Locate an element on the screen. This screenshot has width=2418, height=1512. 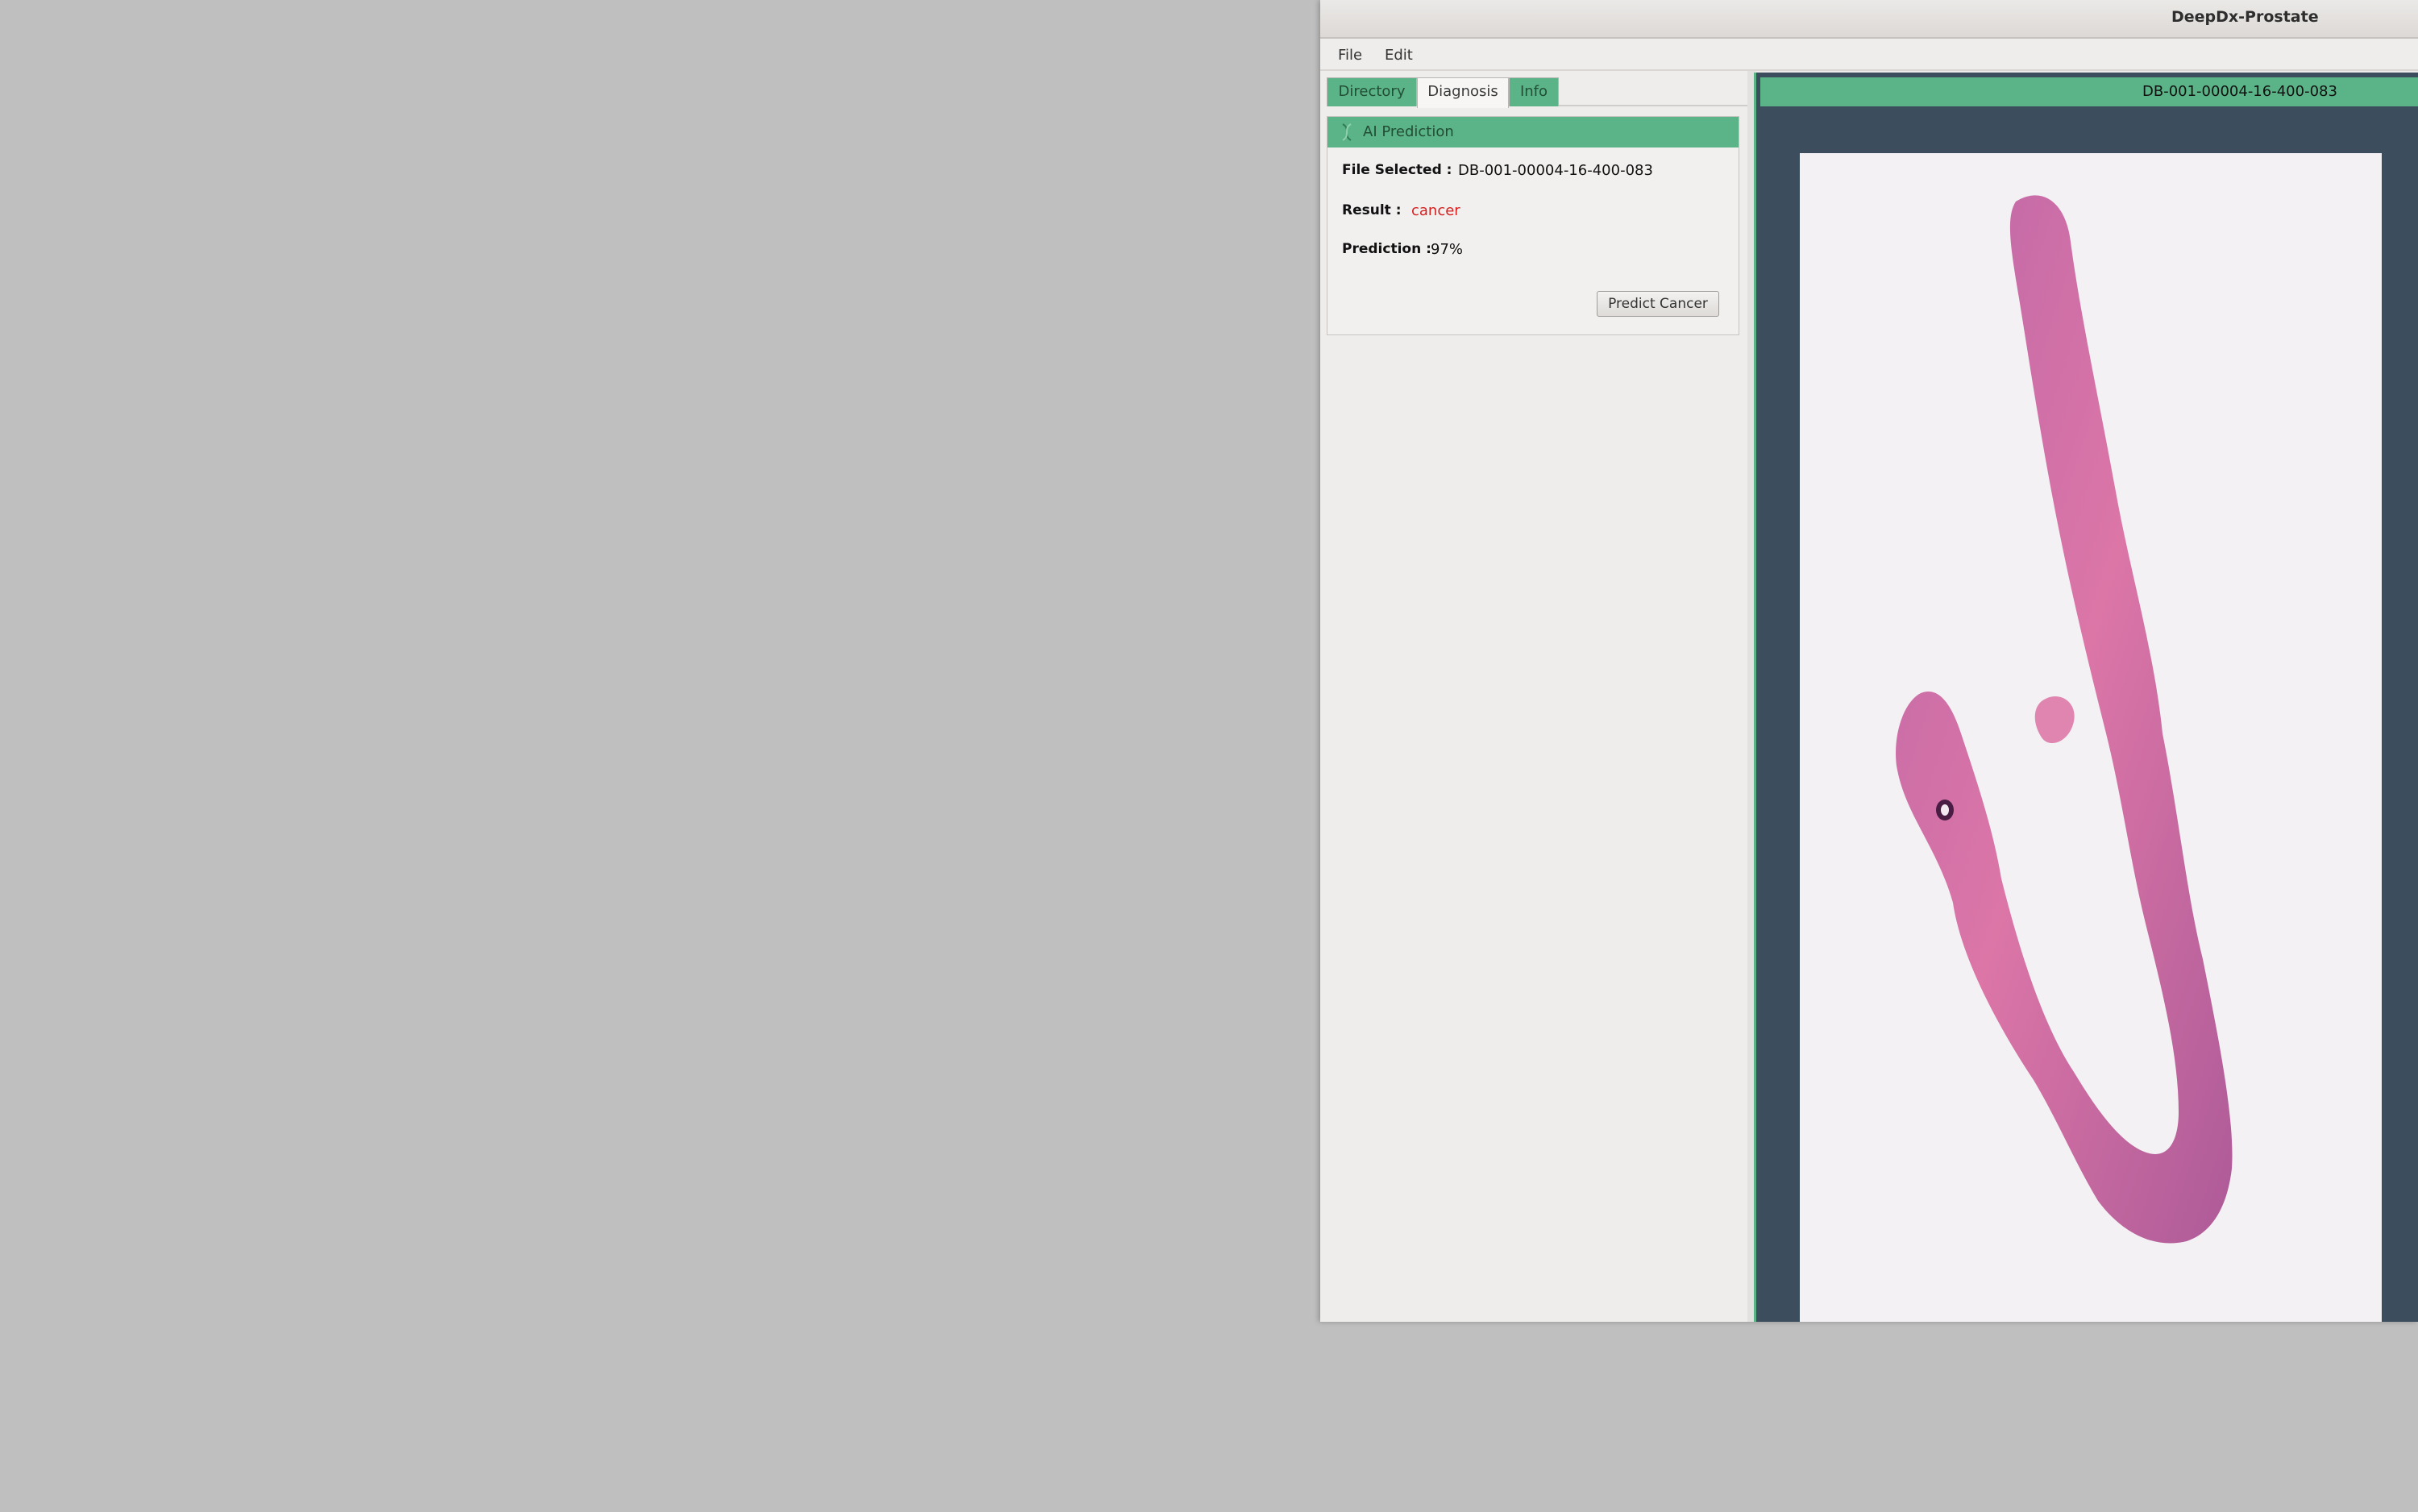
ai-prediction-header: AI Prediction is located at coordinates (1533, 132).